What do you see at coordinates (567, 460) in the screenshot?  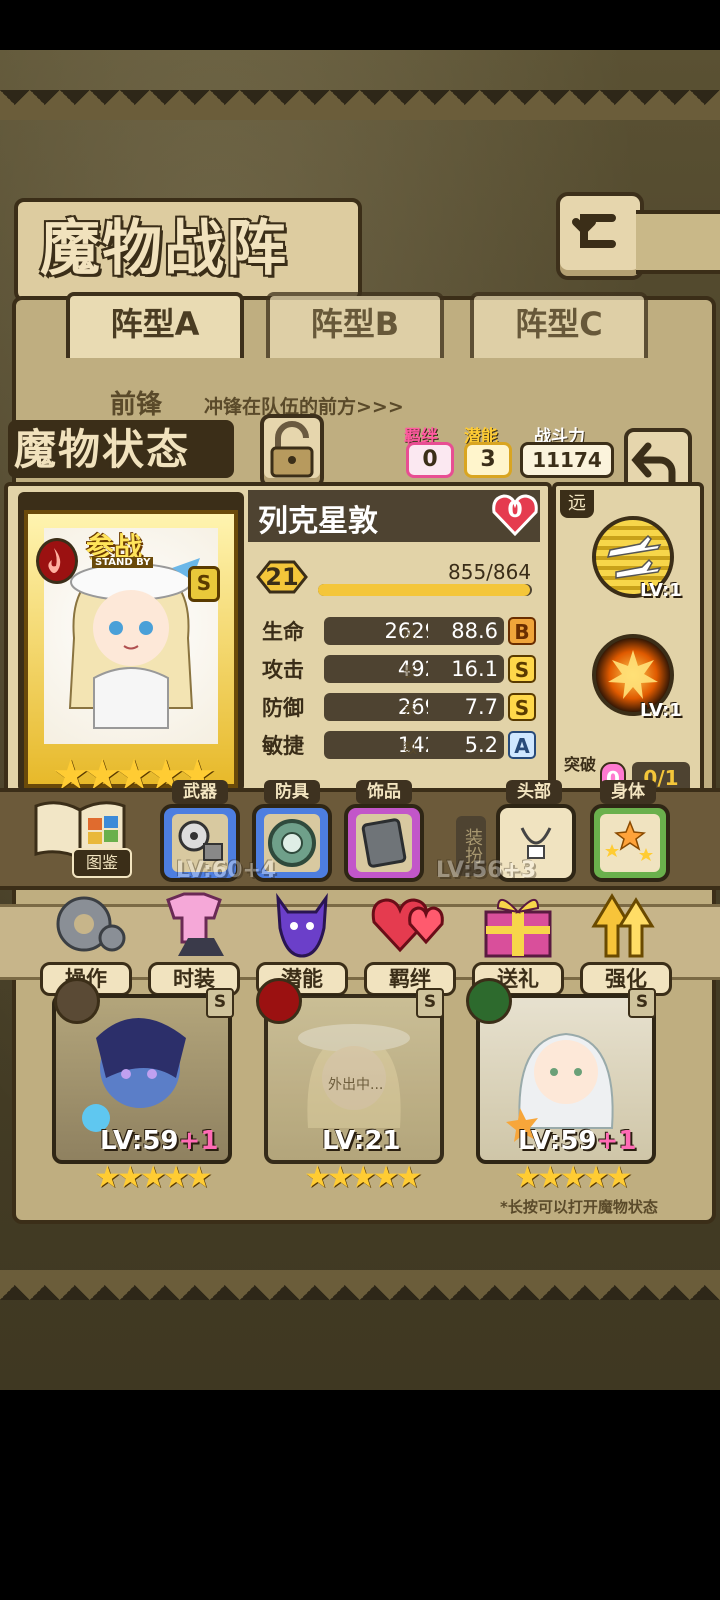 I see `power-value: 11174` at bounding box center [567, 460].